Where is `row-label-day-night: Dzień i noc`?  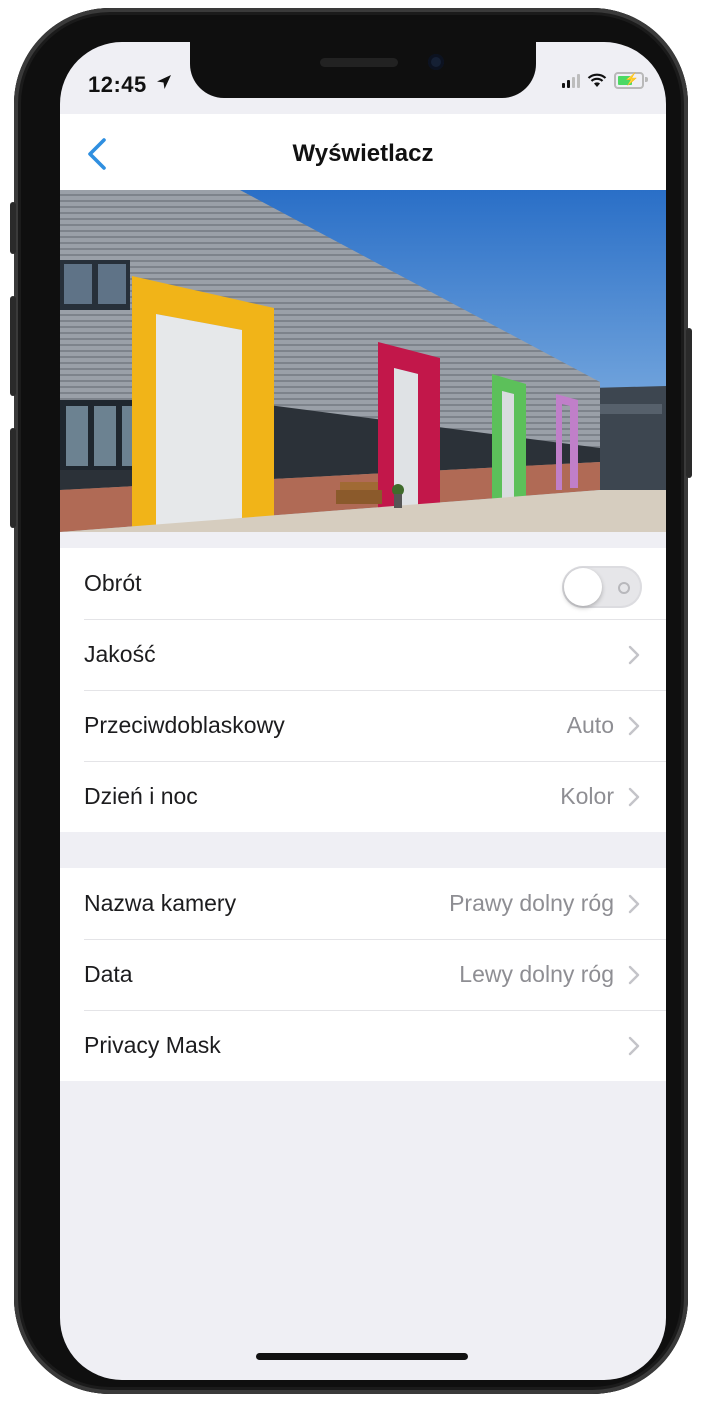 row-label-day-night: Dzień i noc is located at coordinates (141, 796).